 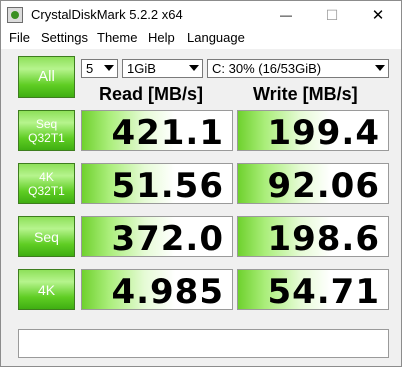 What do you see at coordinates (117, 37) in the screenshot?
I see `menu-theme: Theme` at bounding box center [117, 37].